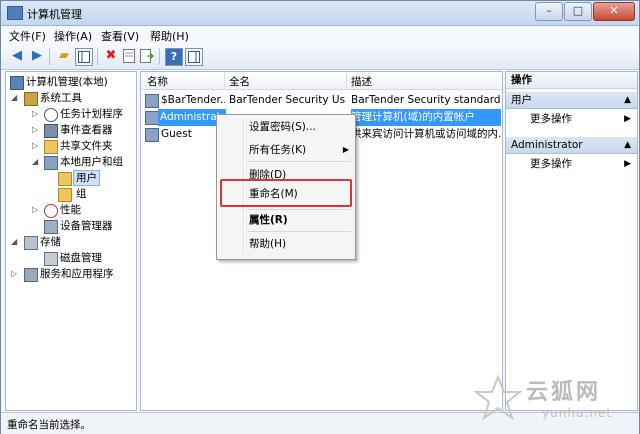 The width and height of the screenshot is (640, 434). Describe the element at coordinates (571, 100) in the screenshot. I see `actions-section-users: 用户 ▲` at that location.